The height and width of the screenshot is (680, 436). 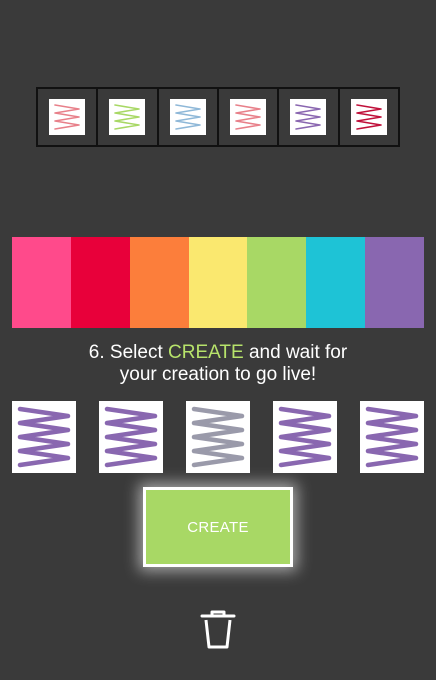 What do you see at coordinates (128, 352) in the screenshot?
I see `instruction-step: 6. Select` at bounding box center [128, 352].